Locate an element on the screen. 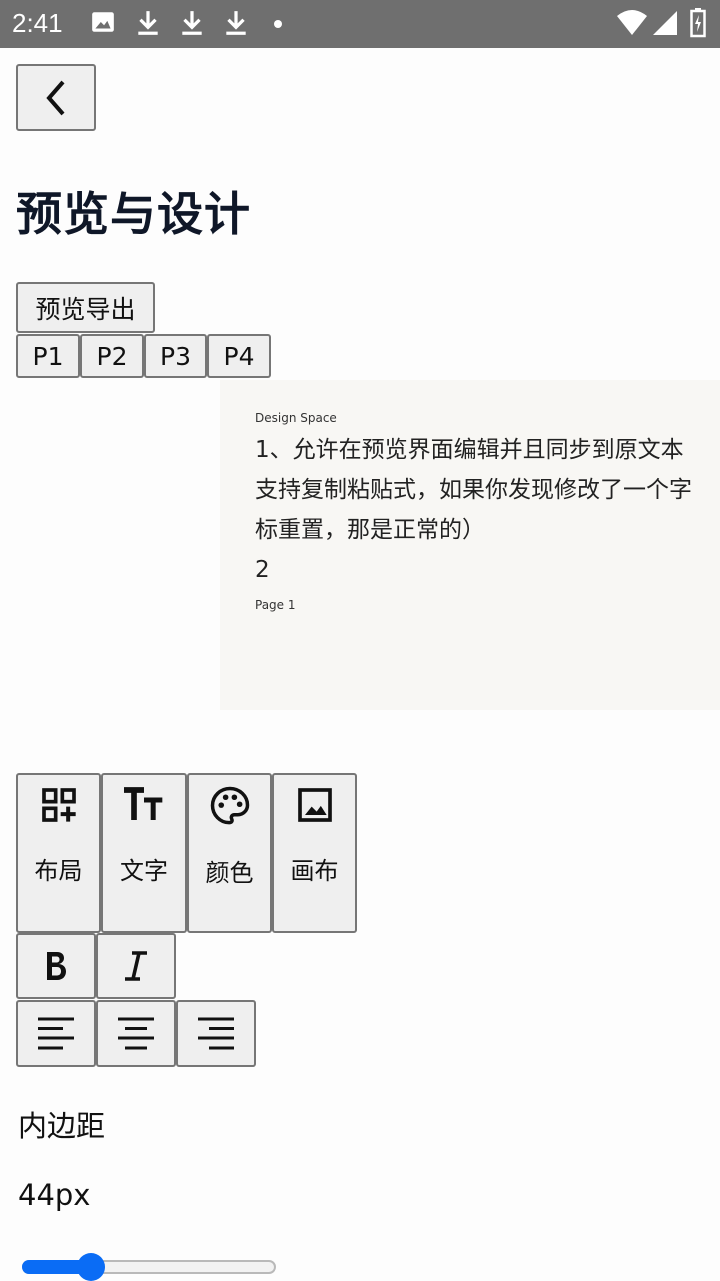 The width and height of the screenshot is (720, 1281). text-tool-button: 文字 is located at coordinates (144, 853).